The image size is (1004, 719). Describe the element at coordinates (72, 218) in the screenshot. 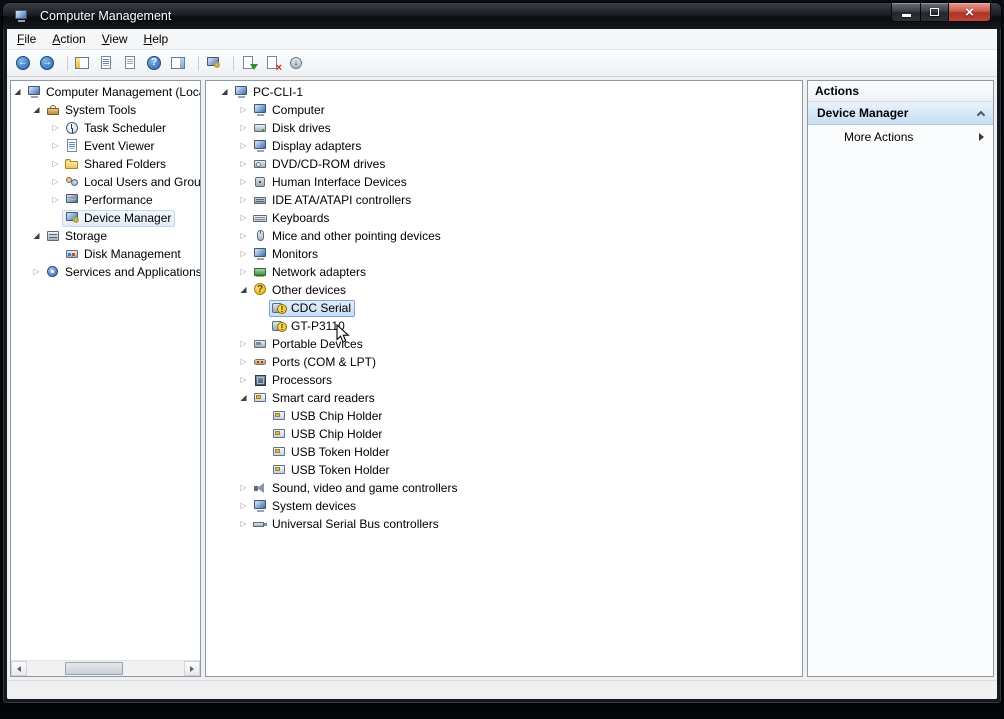

I see `device-manager-icon` at that location.